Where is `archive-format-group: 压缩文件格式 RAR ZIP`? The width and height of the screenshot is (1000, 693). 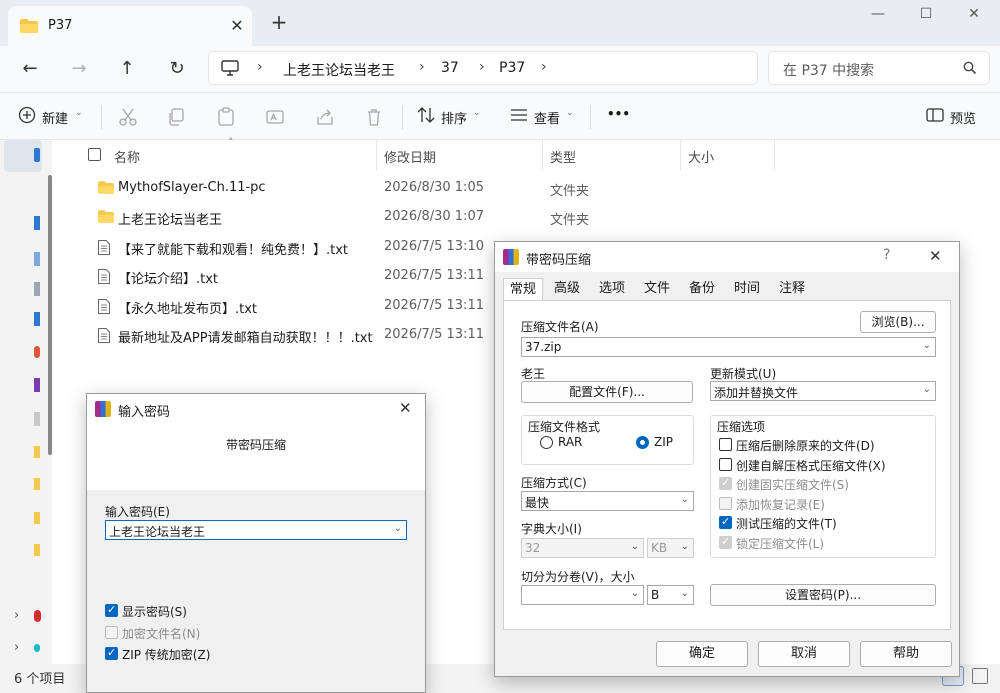
archive-format-group: 压缩文件格式 RAR ZIP is located at coordinates (607, 440).